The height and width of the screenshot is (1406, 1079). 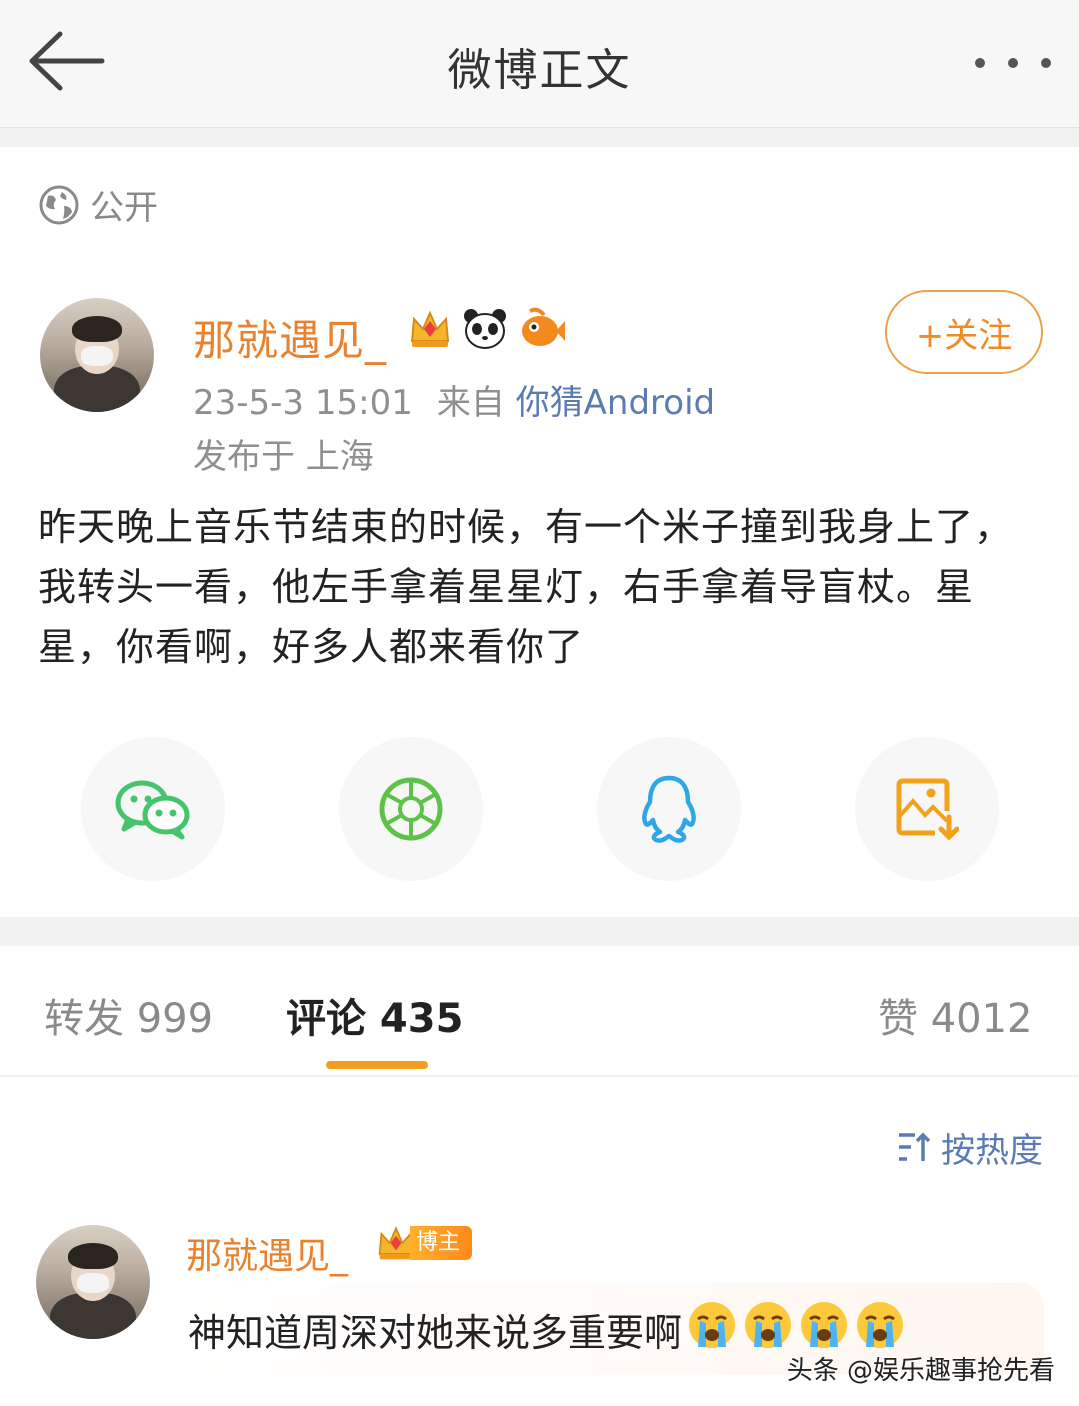 I want to click on tab-comments: 评论 435, so click(x=374, y=1015).